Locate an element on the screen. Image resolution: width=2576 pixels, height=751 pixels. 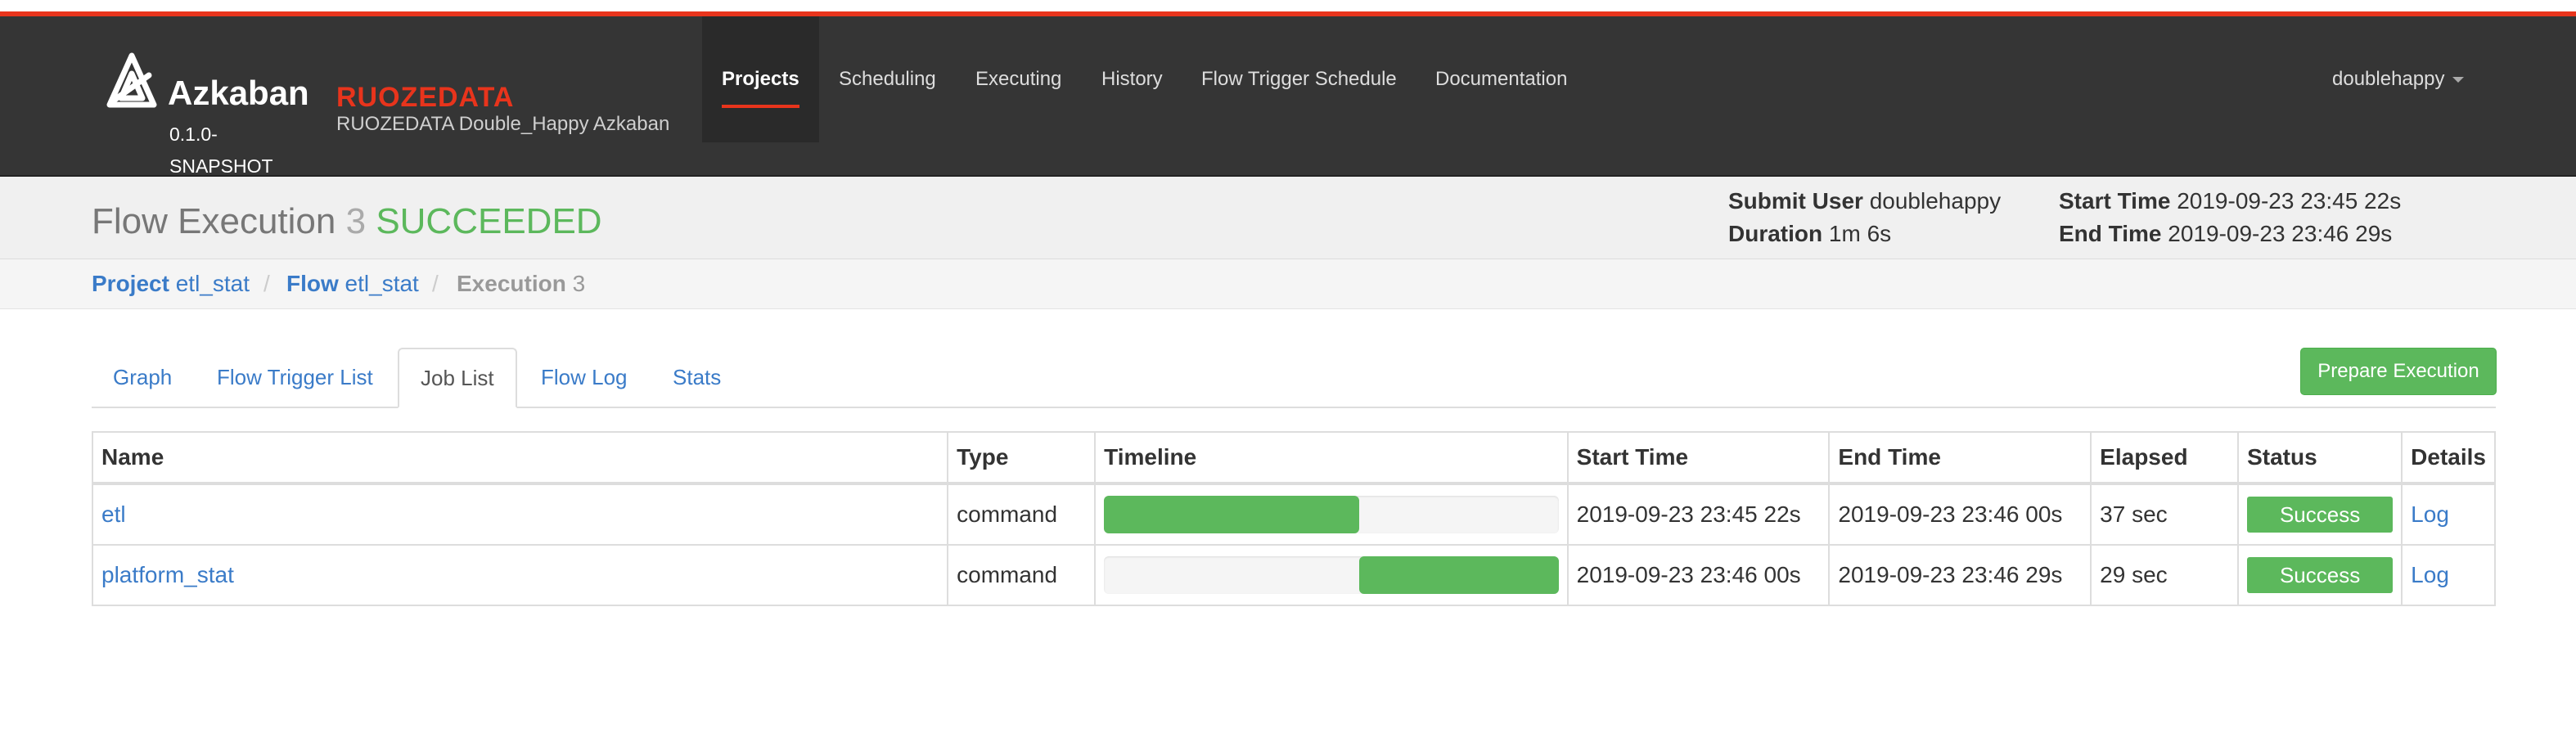
column-header-end-time: End Time is located at coordinates (1960, 458).